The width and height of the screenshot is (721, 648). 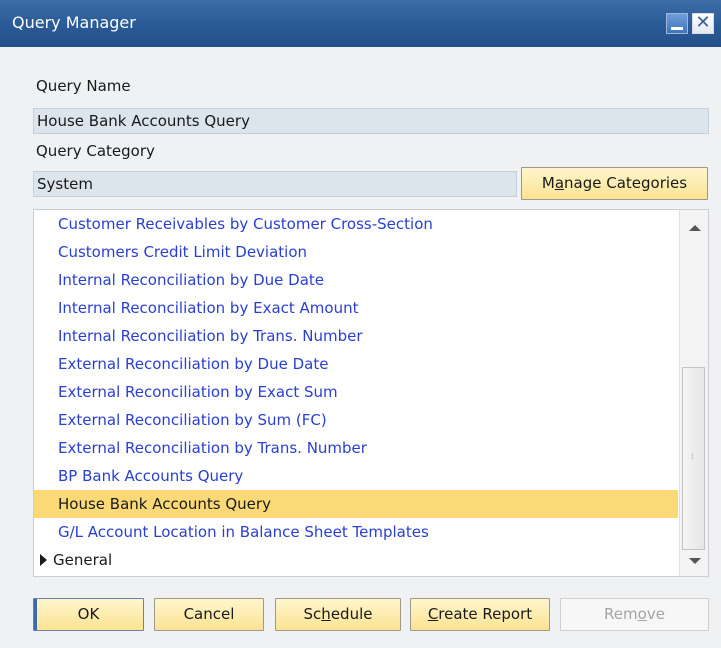 I want to click on close-button: ✕, so click(x=703, y=23).